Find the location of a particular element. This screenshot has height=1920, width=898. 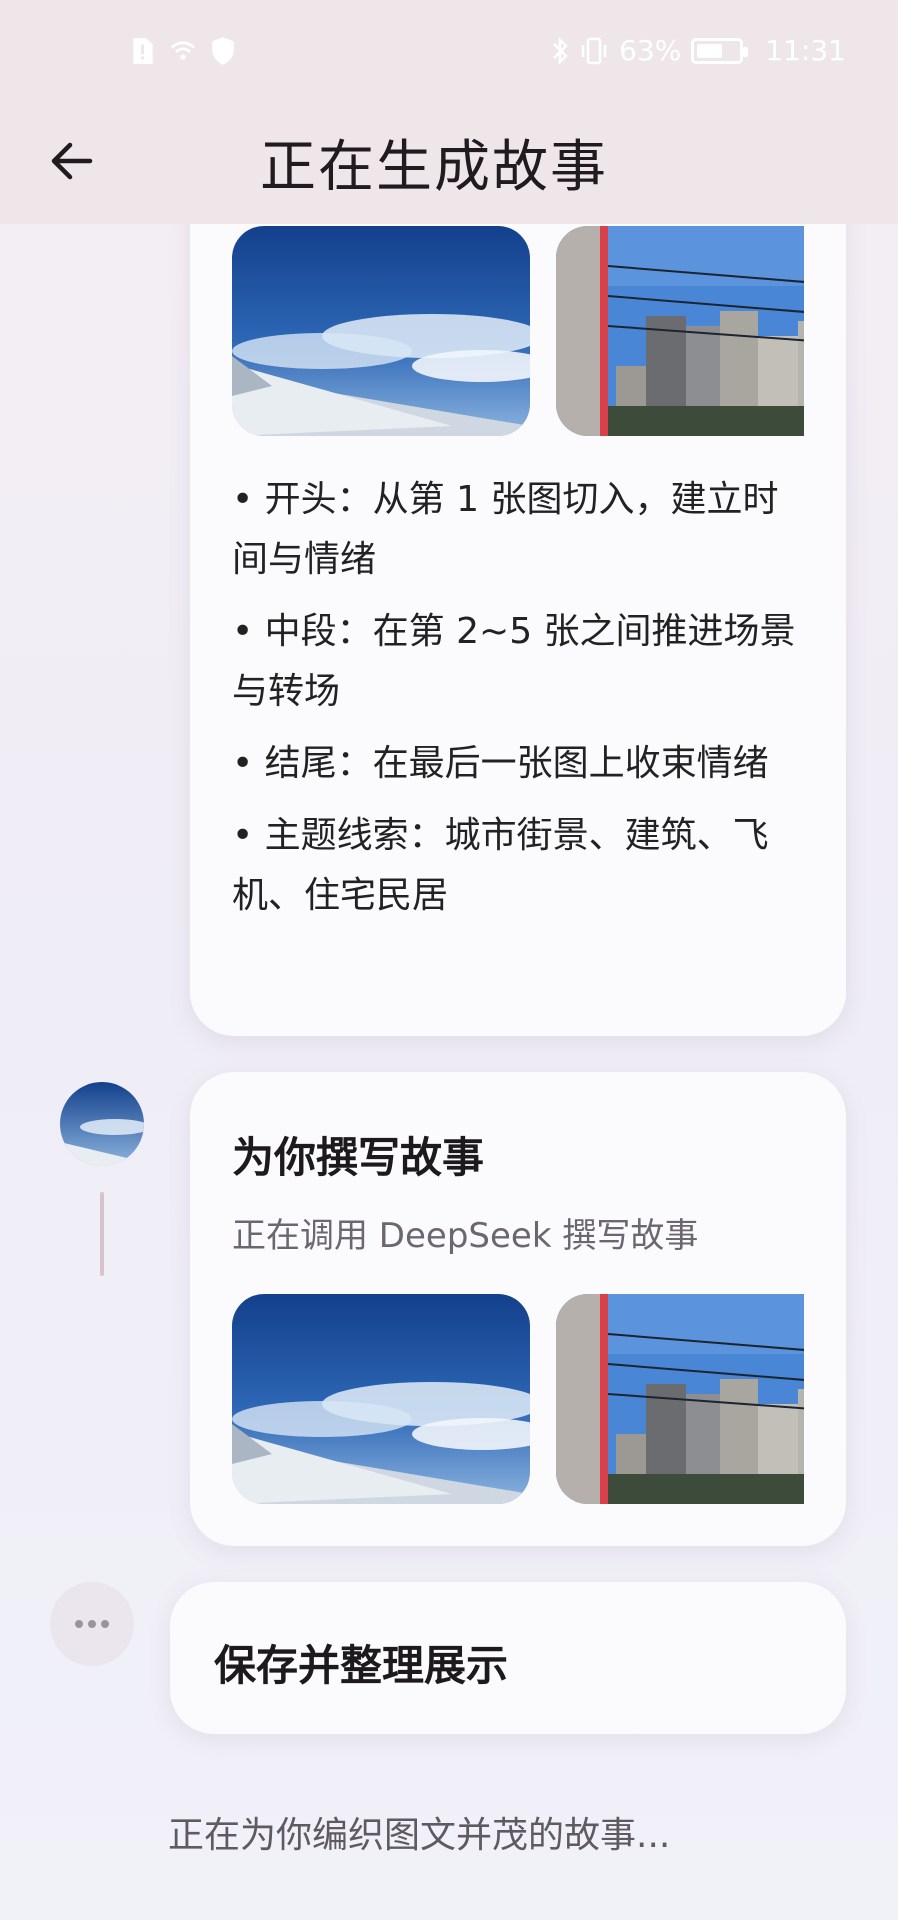

battery-percent: 63% is located at coordinates (650, 50).